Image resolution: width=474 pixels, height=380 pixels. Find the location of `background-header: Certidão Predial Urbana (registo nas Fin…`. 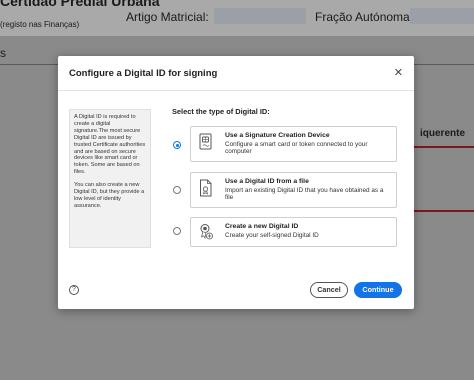

background-header: Certidão Predial Urbana (registo nas Fin… is located at coordinates (237, 18).